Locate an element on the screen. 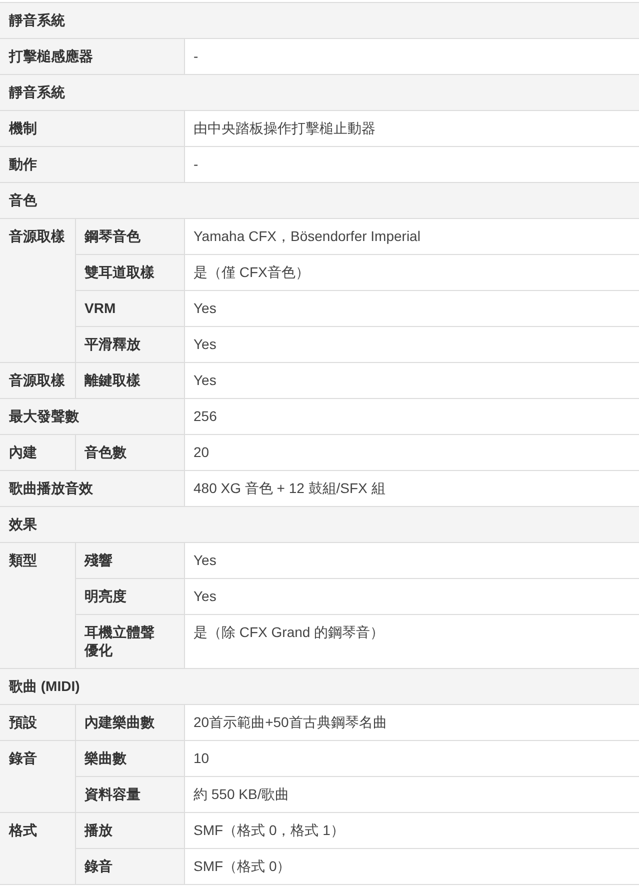 The width and height of the screenshot is (639, 887). group-label: 內建 is located at coordinates (37, 452).